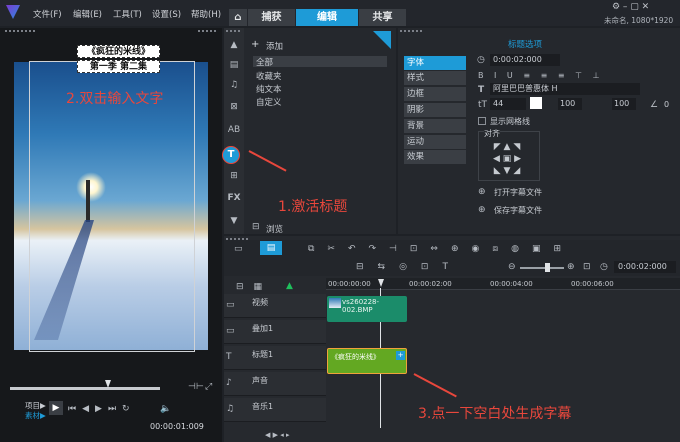 This screenshot has height=442, width=680. I want to click on ruler-tick-2: 00:00:02:00, so click(430, 284).